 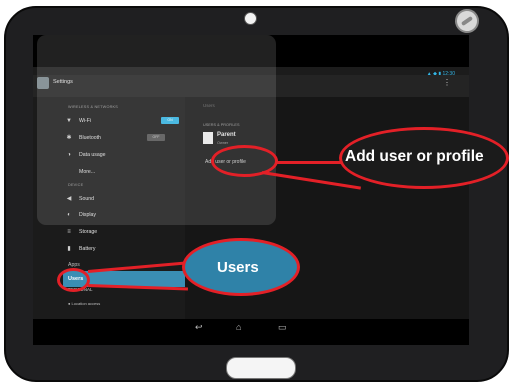 What do you see at coordinates (69, 232) in the screenshot?
I see `storage-icon: ≡` at bounding box center [69, 232].